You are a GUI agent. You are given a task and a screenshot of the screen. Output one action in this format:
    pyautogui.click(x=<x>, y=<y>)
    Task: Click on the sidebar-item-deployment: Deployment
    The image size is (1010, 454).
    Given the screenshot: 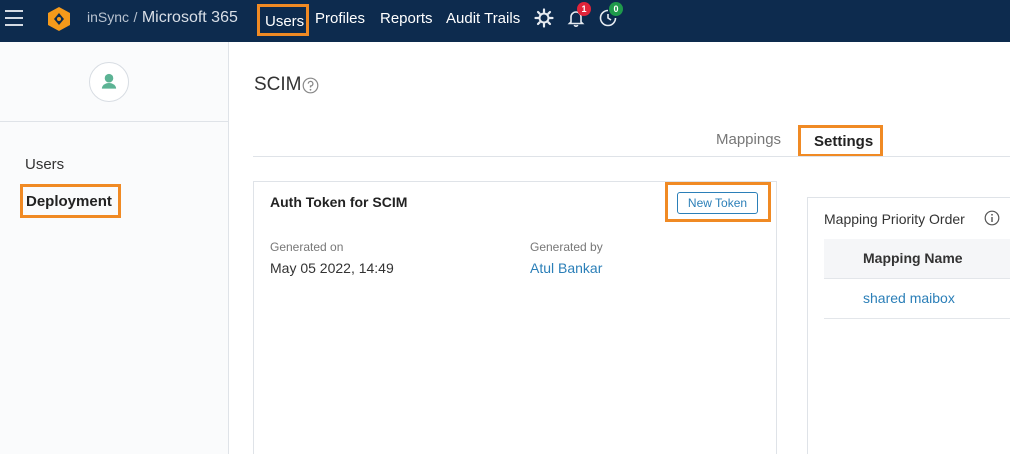 What is the action you would take?
    pyautogui.click(x=70, y=201)
    